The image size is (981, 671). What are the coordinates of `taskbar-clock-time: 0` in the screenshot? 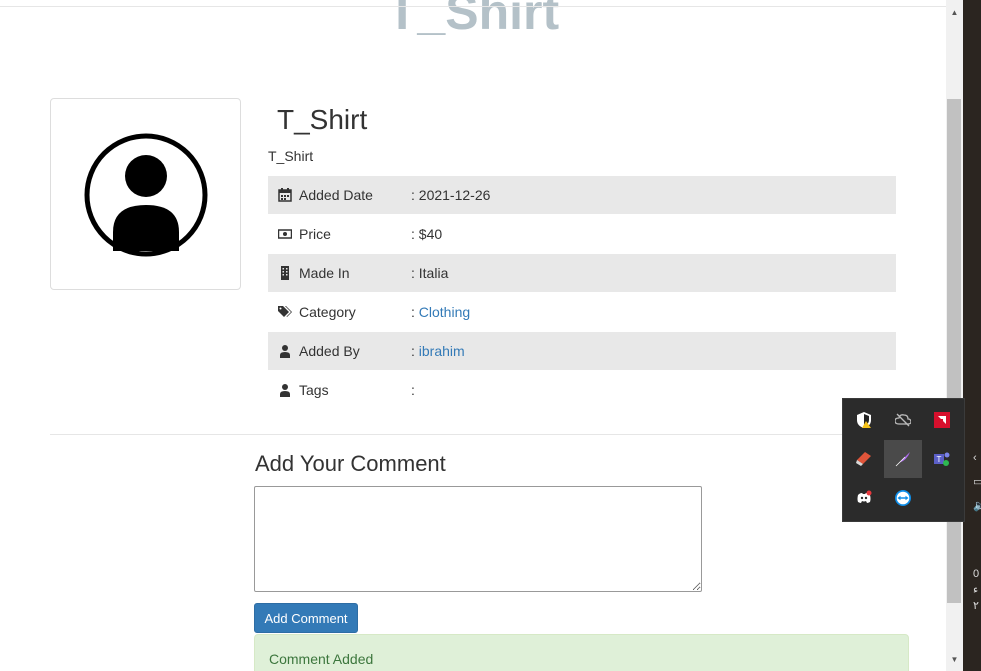 It's located at (976, 574).